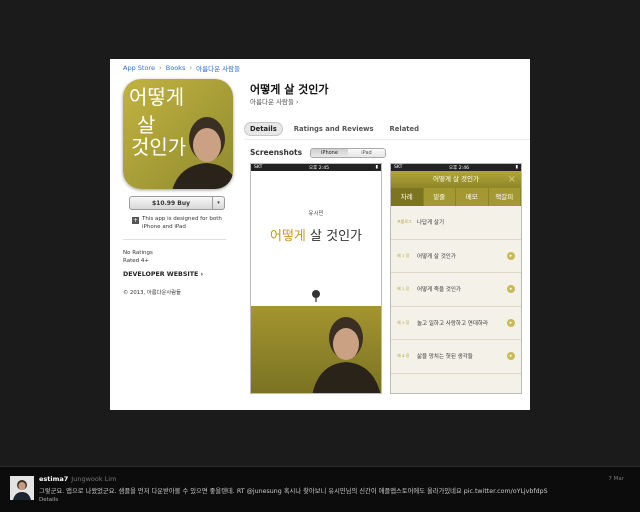 The height and width of the screenshot is (512, 640). What do you see at coordinates (136, 261) in the screenshot?
I see `age-rating: Rated 4+` at bounding box center [136, 261].